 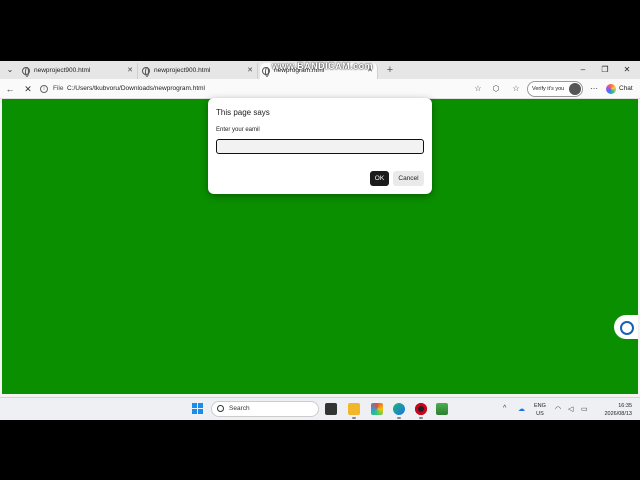 I want to click on dialog-message: Enter your eamil, so click(x=238, y=130).